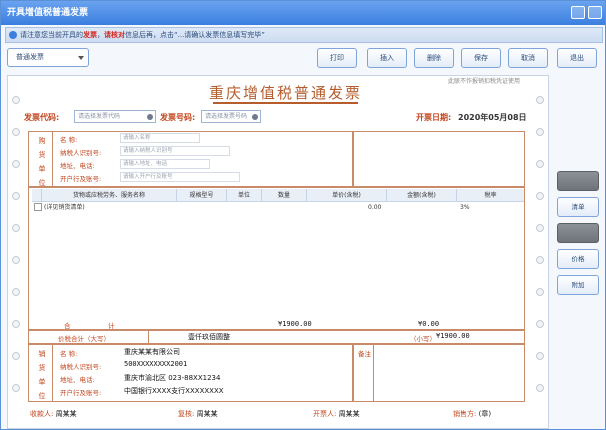 The height and width of the screenshot is (430, 606). Describe the element at coordinates (578, 12) in the screenshot. I see `minimize-button` at that location.